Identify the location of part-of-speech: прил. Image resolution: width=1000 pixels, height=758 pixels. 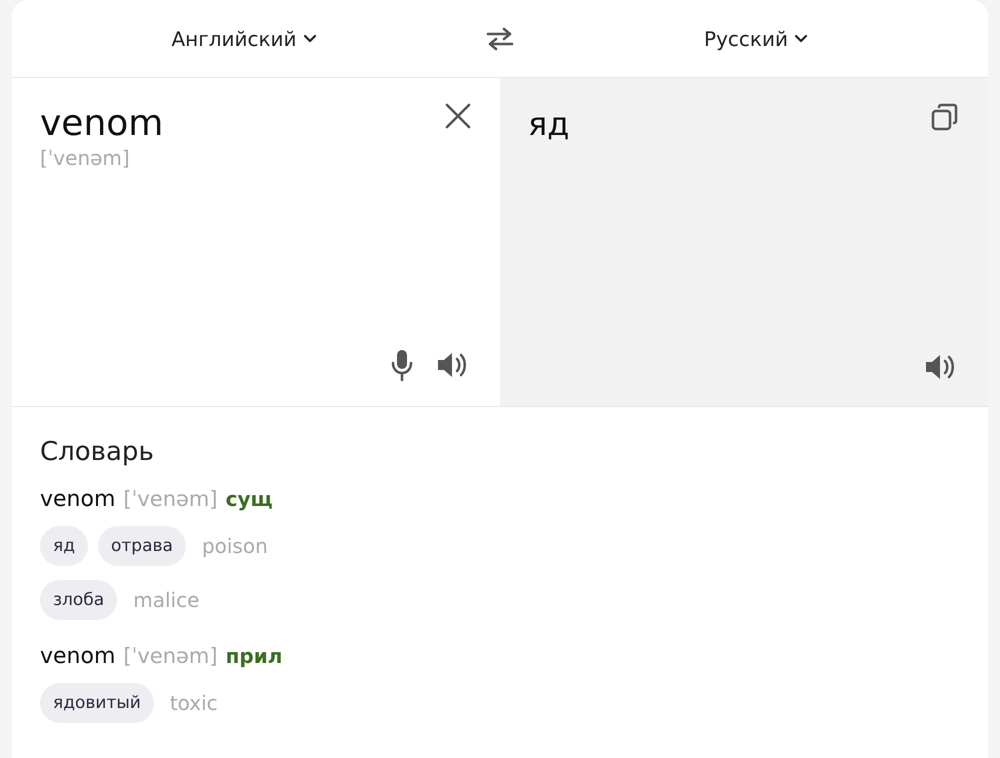
(254, 656).